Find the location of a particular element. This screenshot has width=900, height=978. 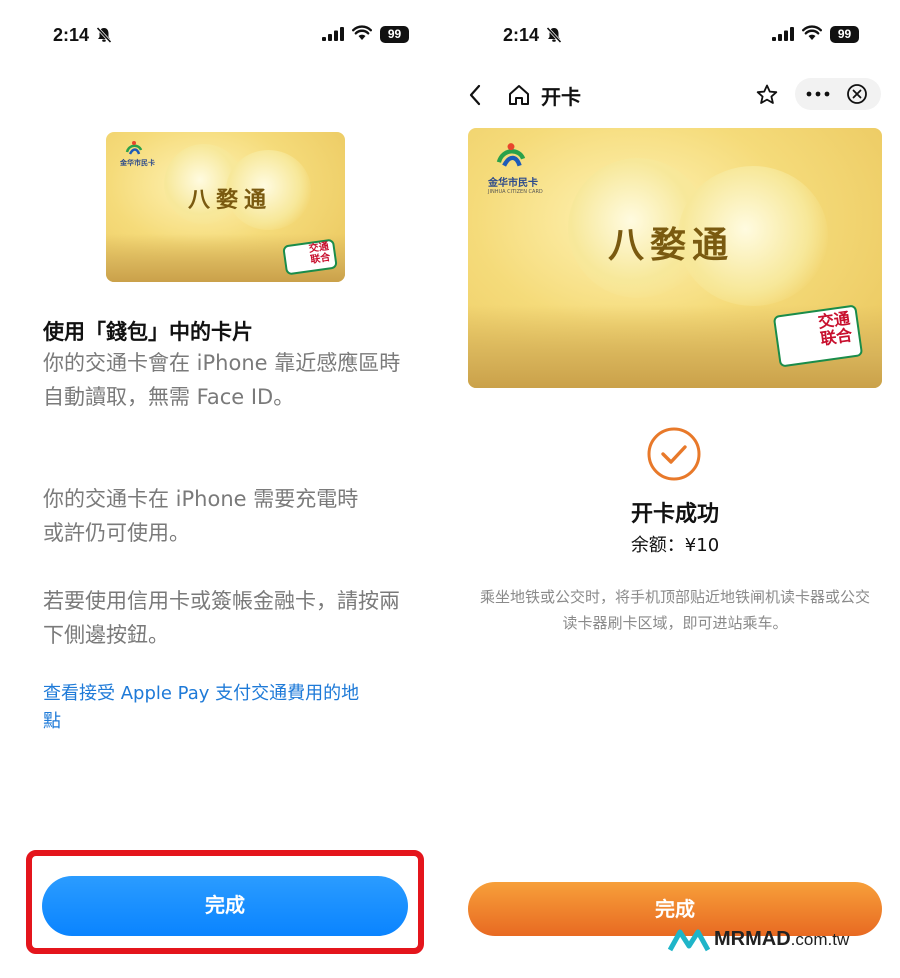

back-chevron-icon is located at coordinates (475, 95).